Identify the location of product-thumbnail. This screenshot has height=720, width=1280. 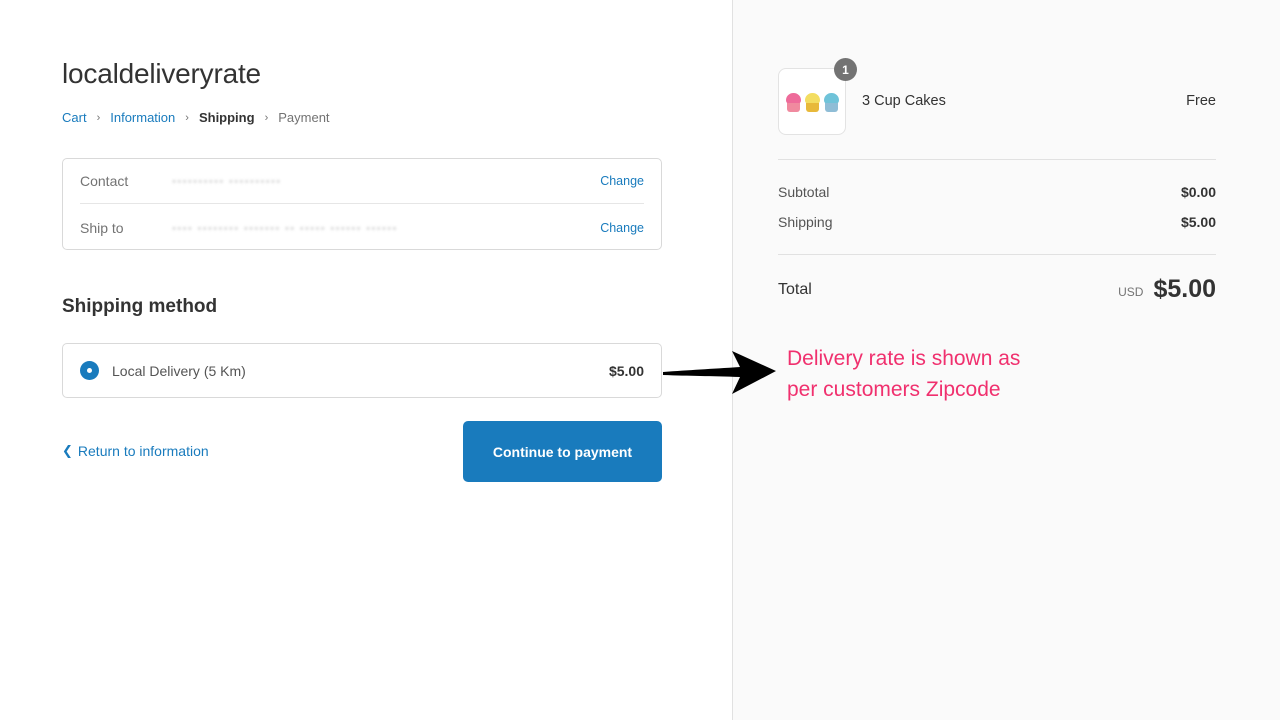
(812, 101).